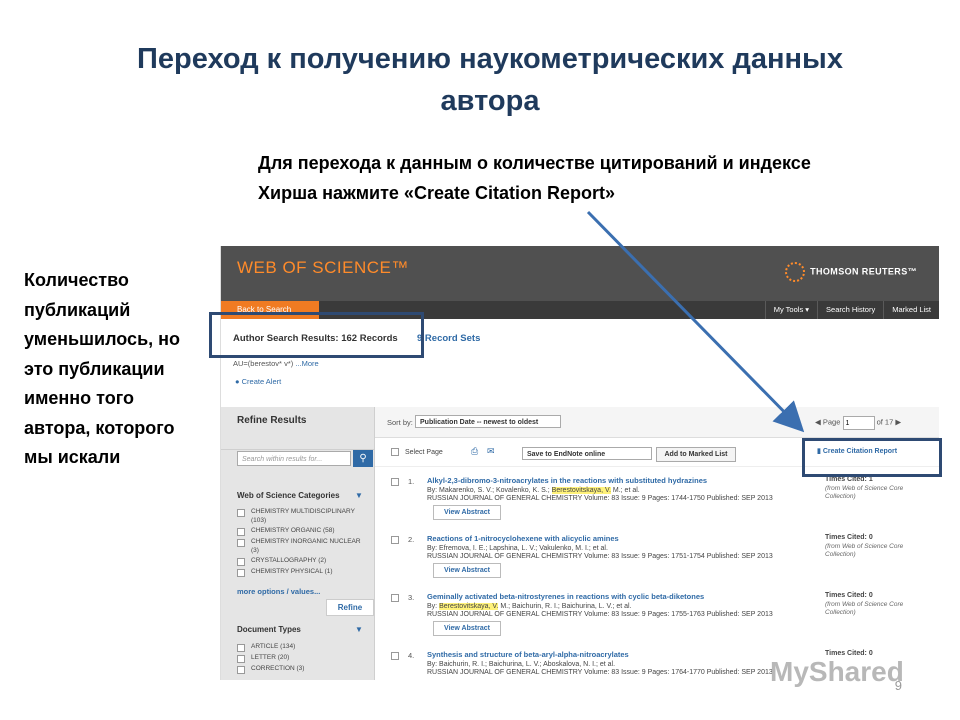  Describe the element at coordinates (837, 671) in the screenshot. I see `watermark: MyShared` at that location.